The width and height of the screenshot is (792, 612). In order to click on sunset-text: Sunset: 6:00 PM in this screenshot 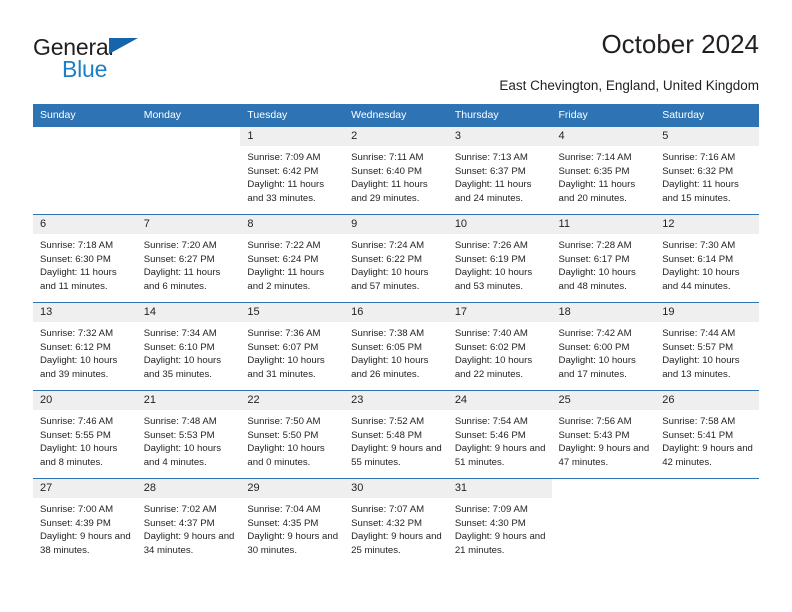, I will do `click(594, 347)`.